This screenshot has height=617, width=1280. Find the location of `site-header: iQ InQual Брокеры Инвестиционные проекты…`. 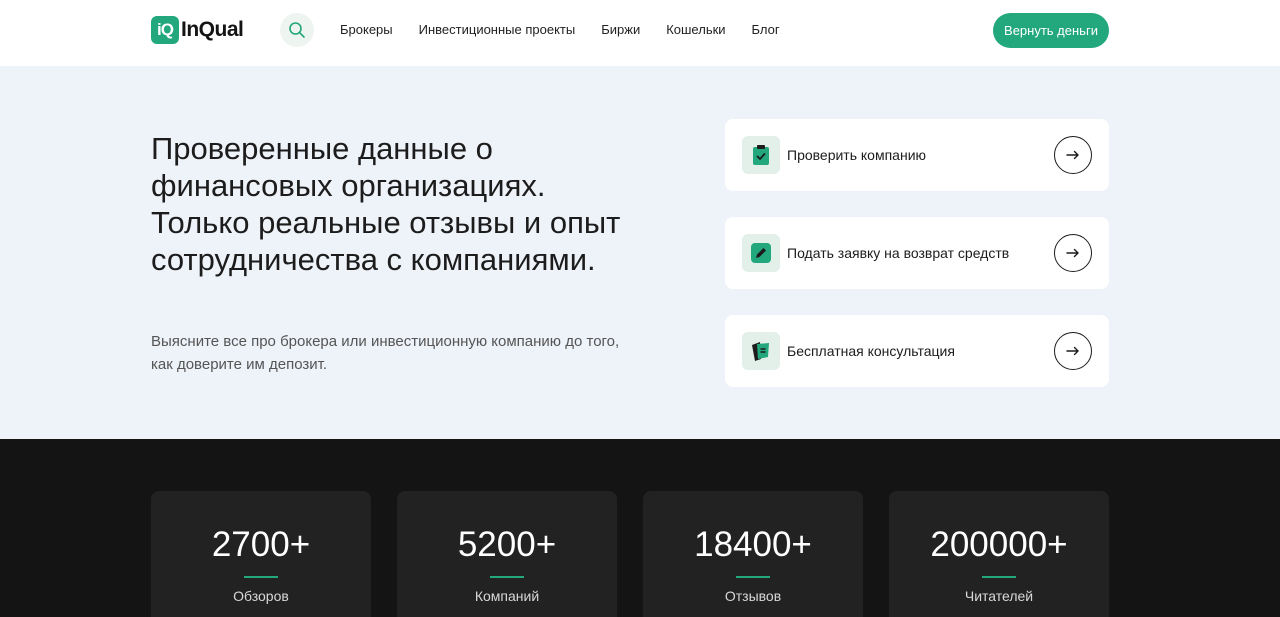

site-header: iQ InQual Брокеры Инвестиционные проекты… is located at coordinates (640, 33).